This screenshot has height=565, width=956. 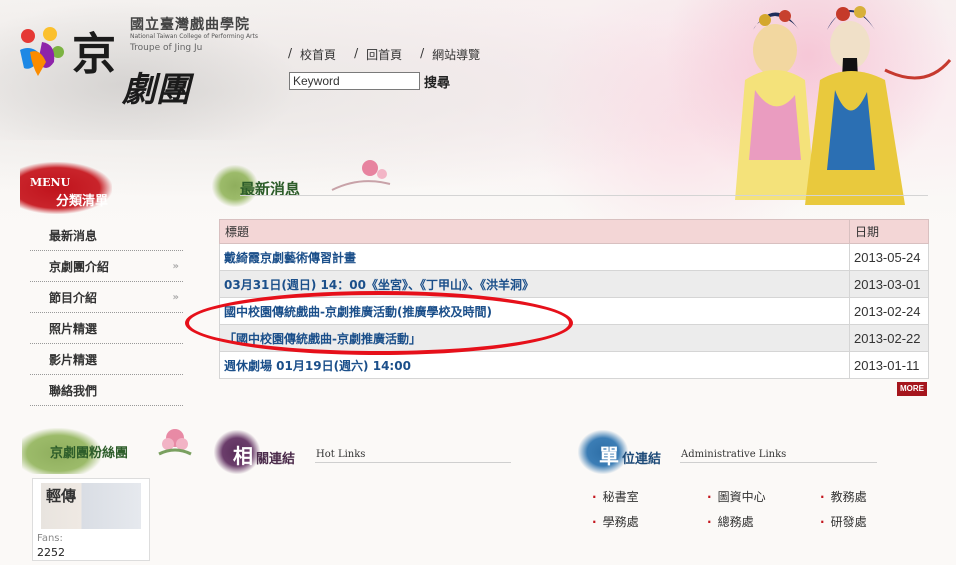 I want to click on menu-title: 分類清單, so click(x=82, y=201).